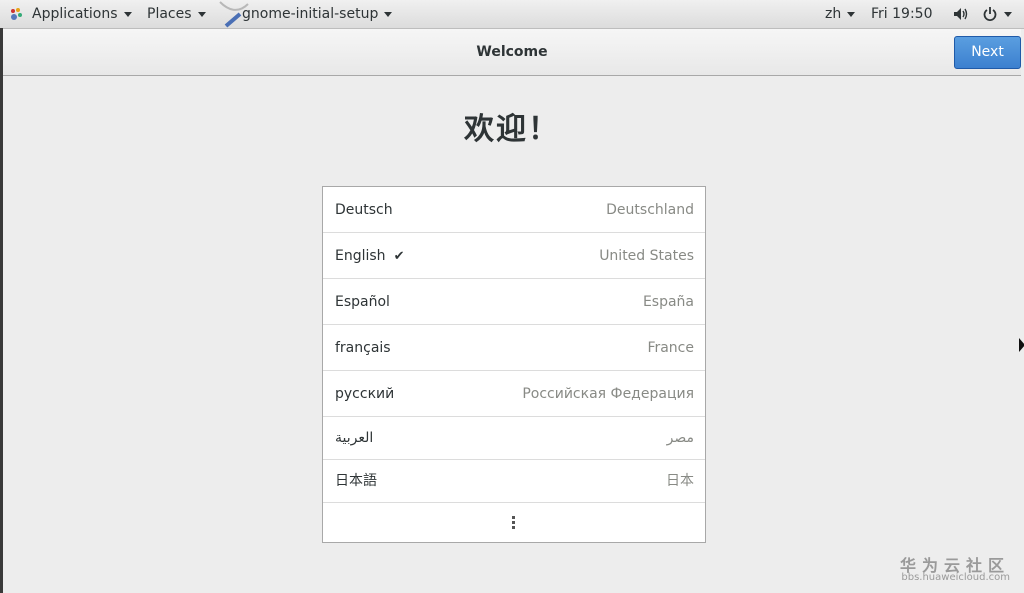 Image resolution: width=1024 pixels, height=593 pixels. What do you see at coordinates (16, 14) in the screenshot?
I see `gnome-foot-icon` at bounding box center [16, 14].